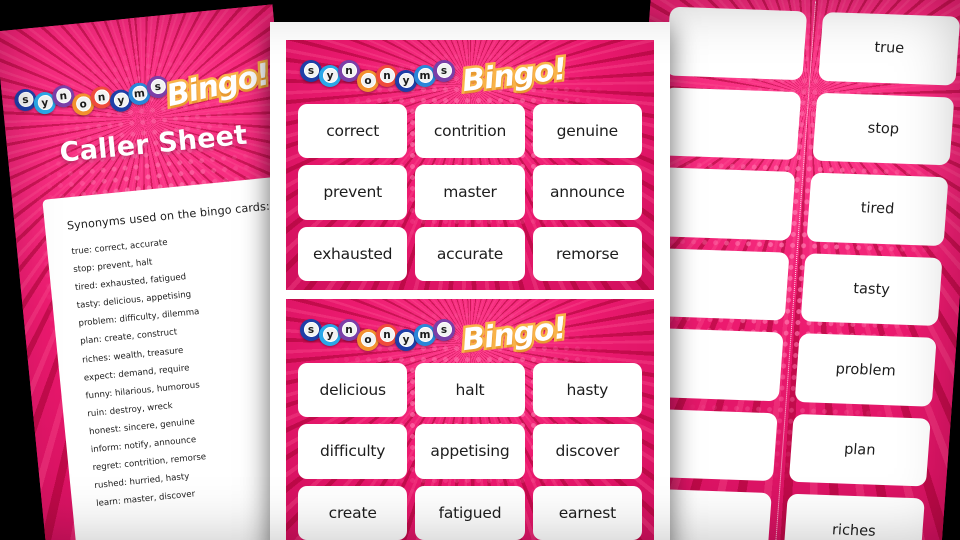 The image size is (960, 540). I want to click on bingo-tile: appetising, so click(470, 451).